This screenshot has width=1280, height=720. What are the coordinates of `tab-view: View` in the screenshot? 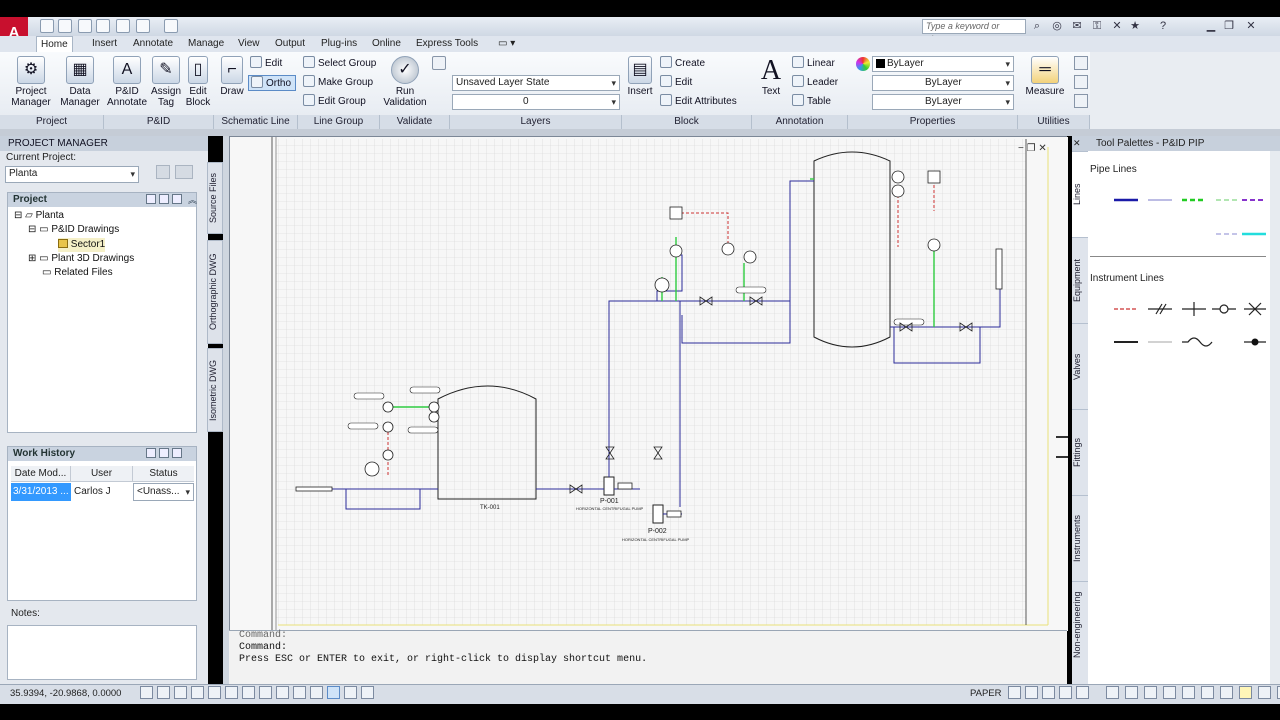 It's located at (249, 44).